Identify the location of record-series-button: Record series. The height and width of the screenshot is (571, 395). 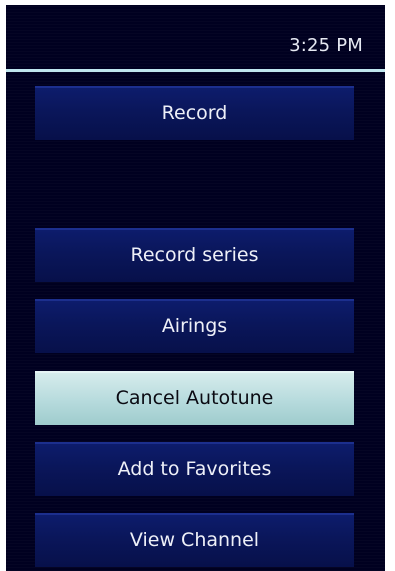
(194, 255).